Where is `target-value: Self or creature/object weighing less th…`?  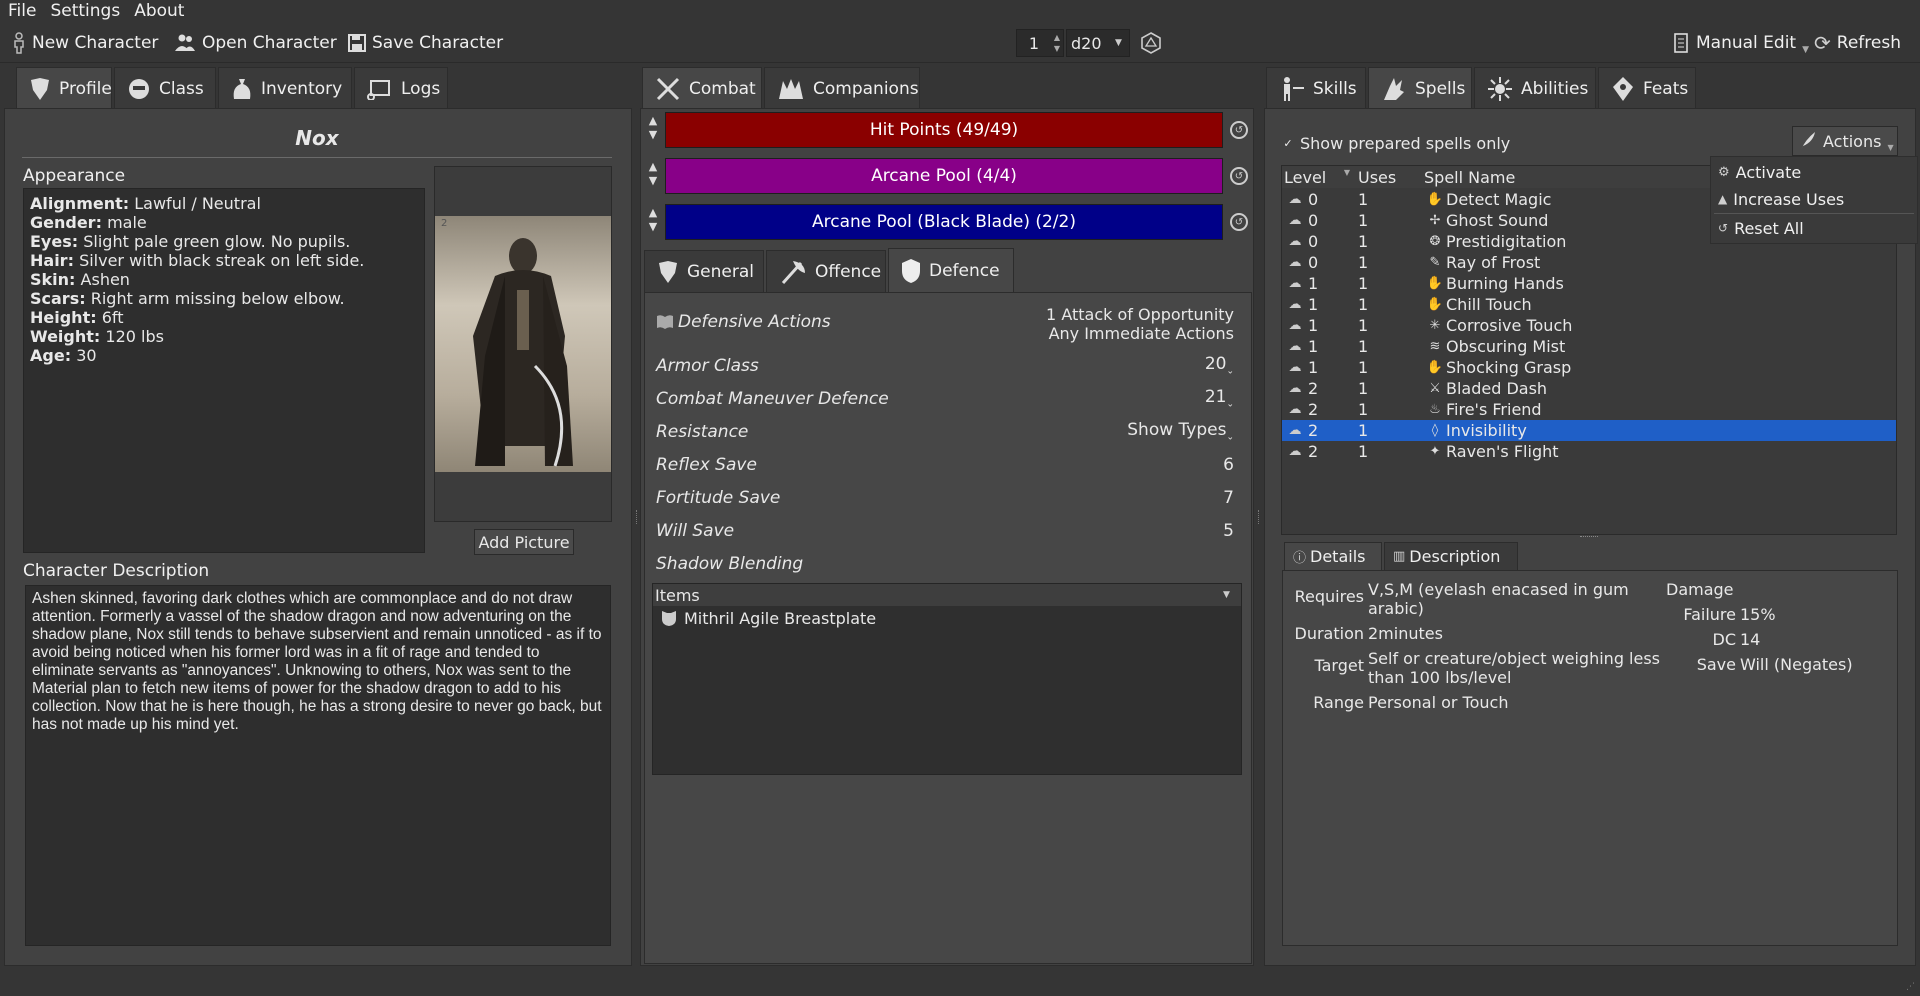 target-value: Self or creature/object weighing less th… is located at coordinates (1514, 668).